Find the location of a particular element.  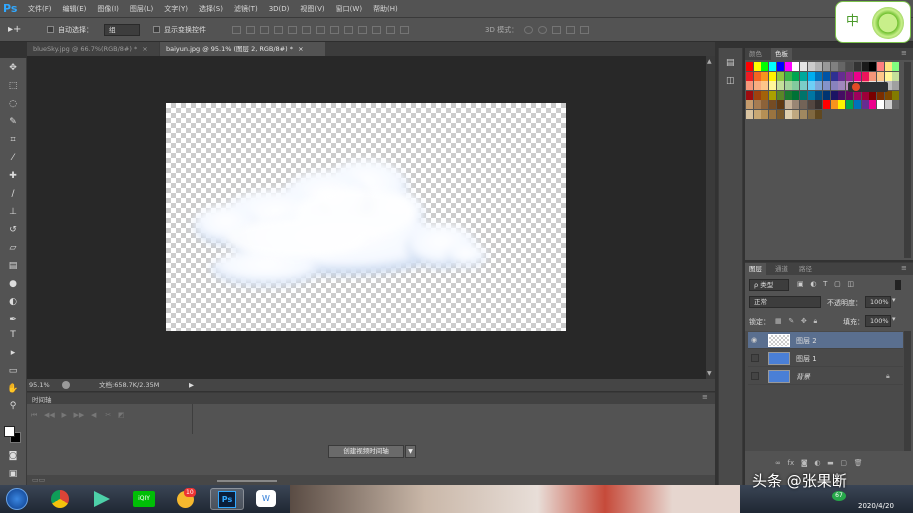

align-hcenter-icon is located at coordinates (292, 30).